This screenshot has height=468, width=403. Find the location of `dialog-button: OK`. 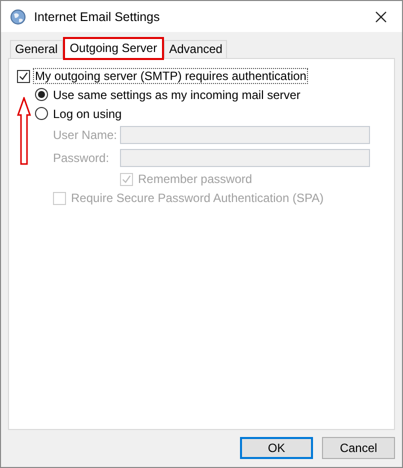

dialog-button: OK is located at coordinates (276, 448).